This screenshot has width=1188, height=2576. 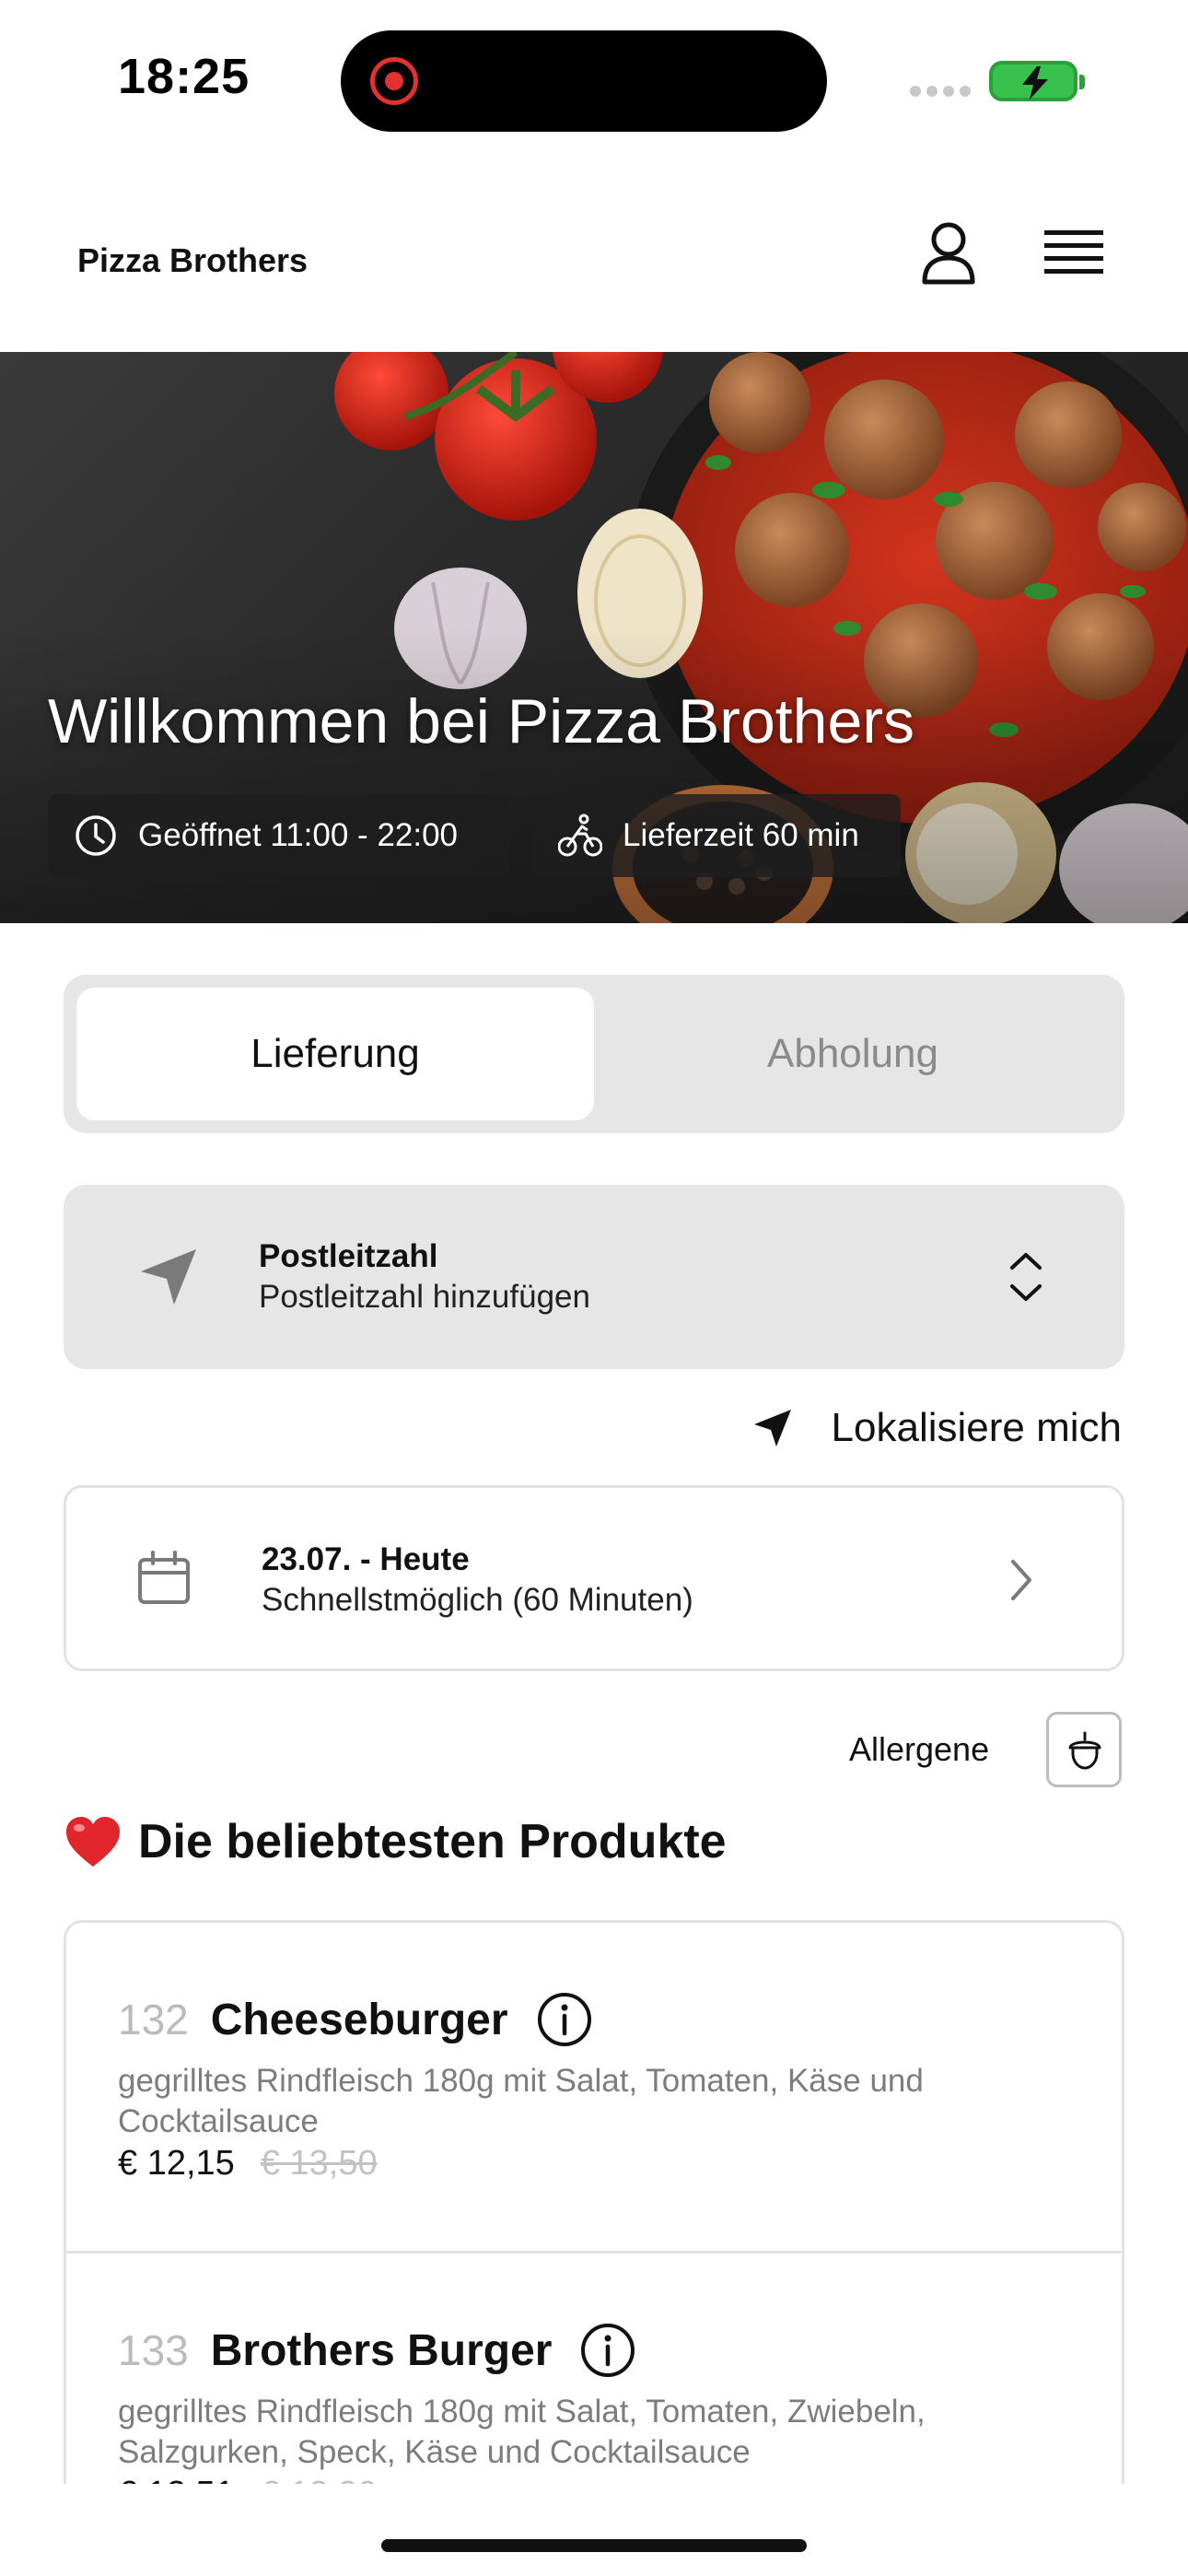 What do you see at coordinates (477, 1600) in the screenshot?
I see `delivery-date-subtitle: Schnellstmöglich (60 Minuten)` at bounding box center [477, 1600].